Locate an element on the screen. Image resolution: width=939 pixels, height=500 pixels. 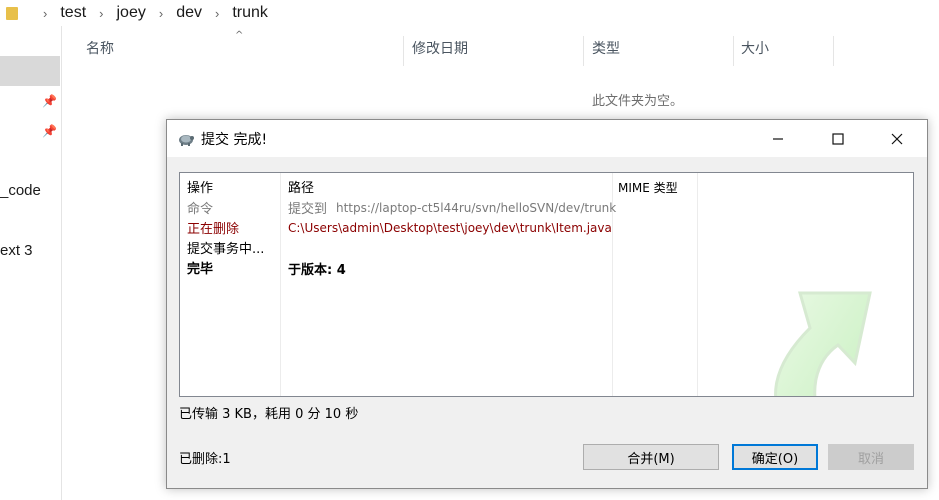
close-button is located at coordinates (897, 138).